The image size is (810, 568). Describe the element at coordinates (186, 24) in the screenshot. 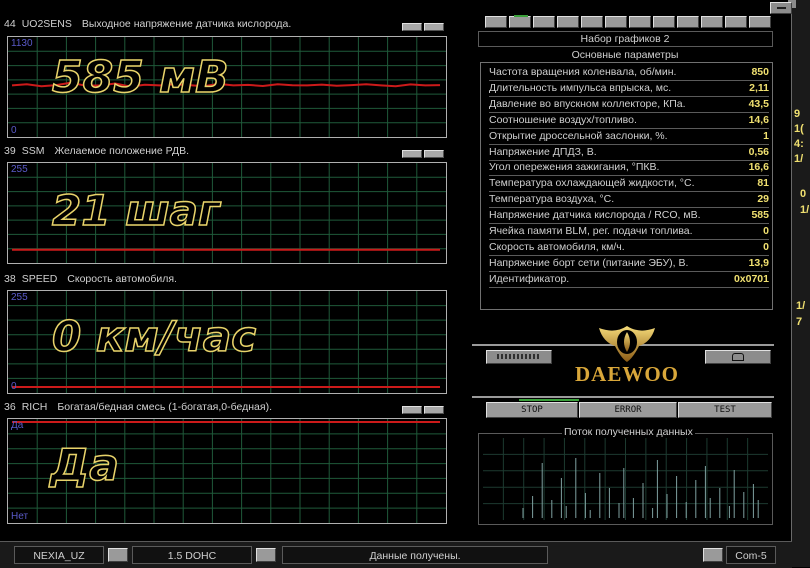

I see `chart-description: Выходное напряжение датчика кислорода.` at that location.